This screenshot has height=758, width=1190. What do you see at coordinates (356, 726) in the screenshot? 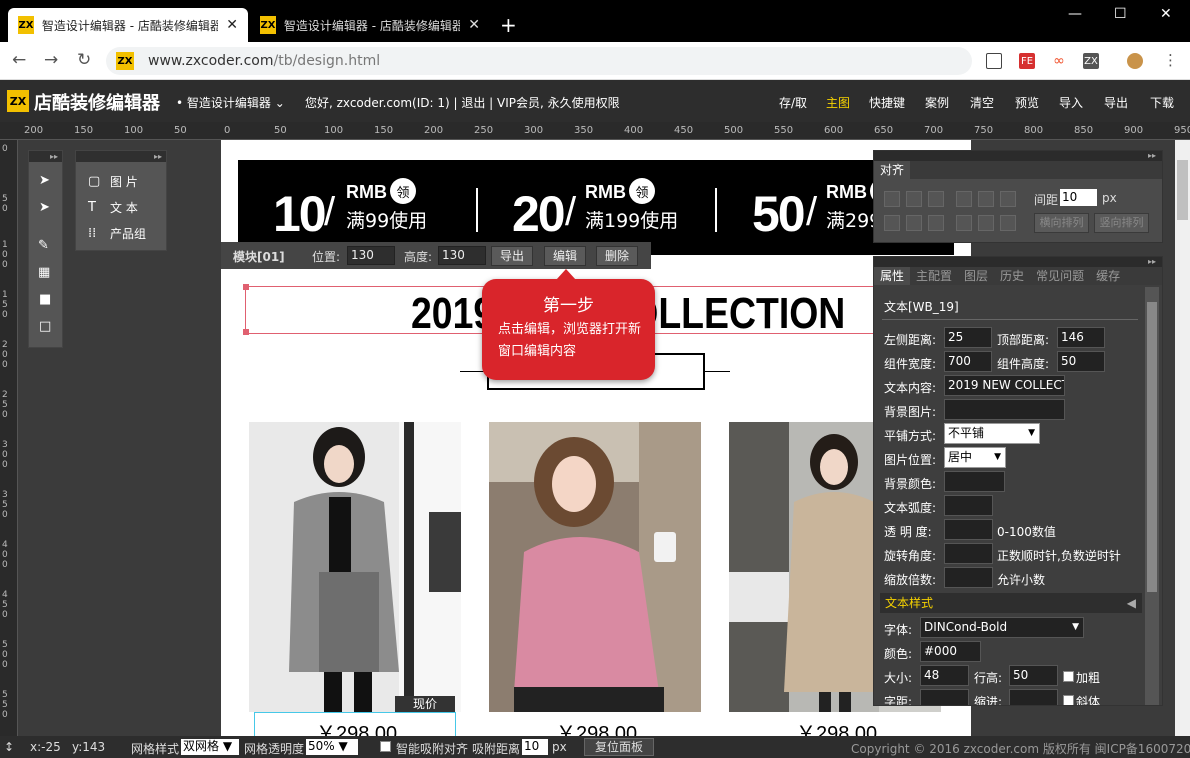
I see `product-price-1: ￥298.00` at bounding box center [356, 726].